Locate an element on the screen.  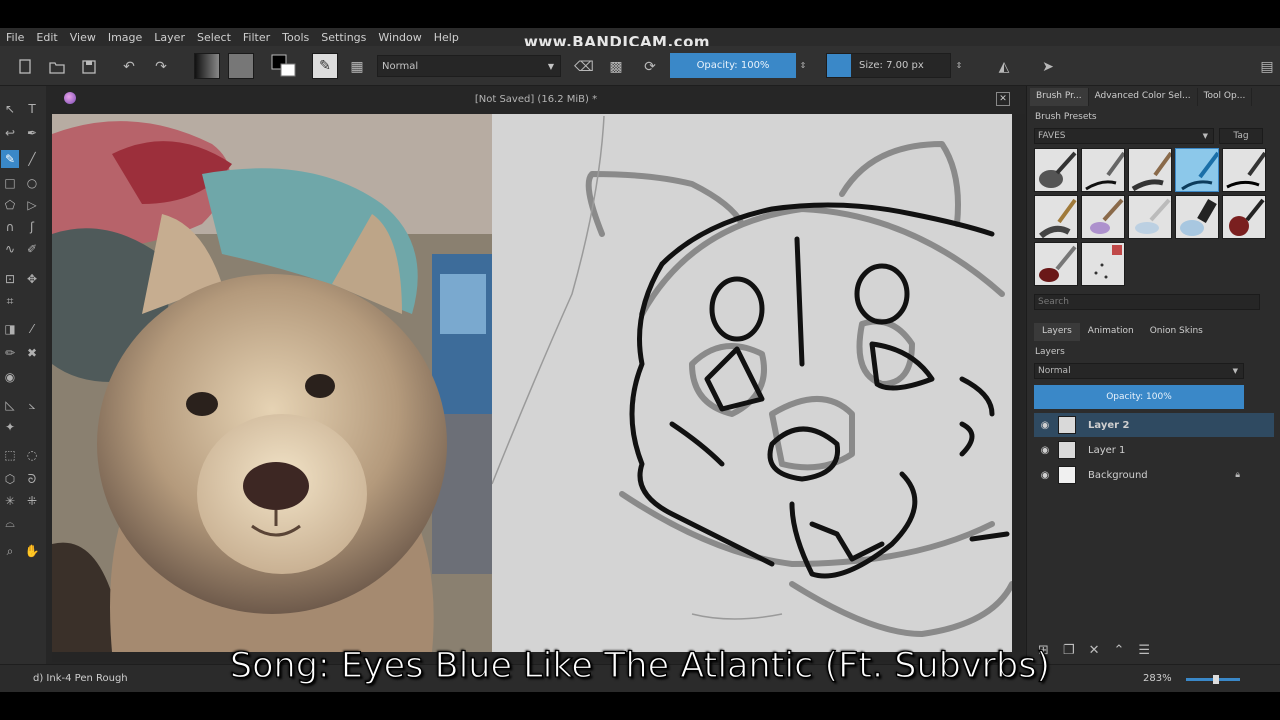
gradient-swatch is located at coordinates (207, 66).